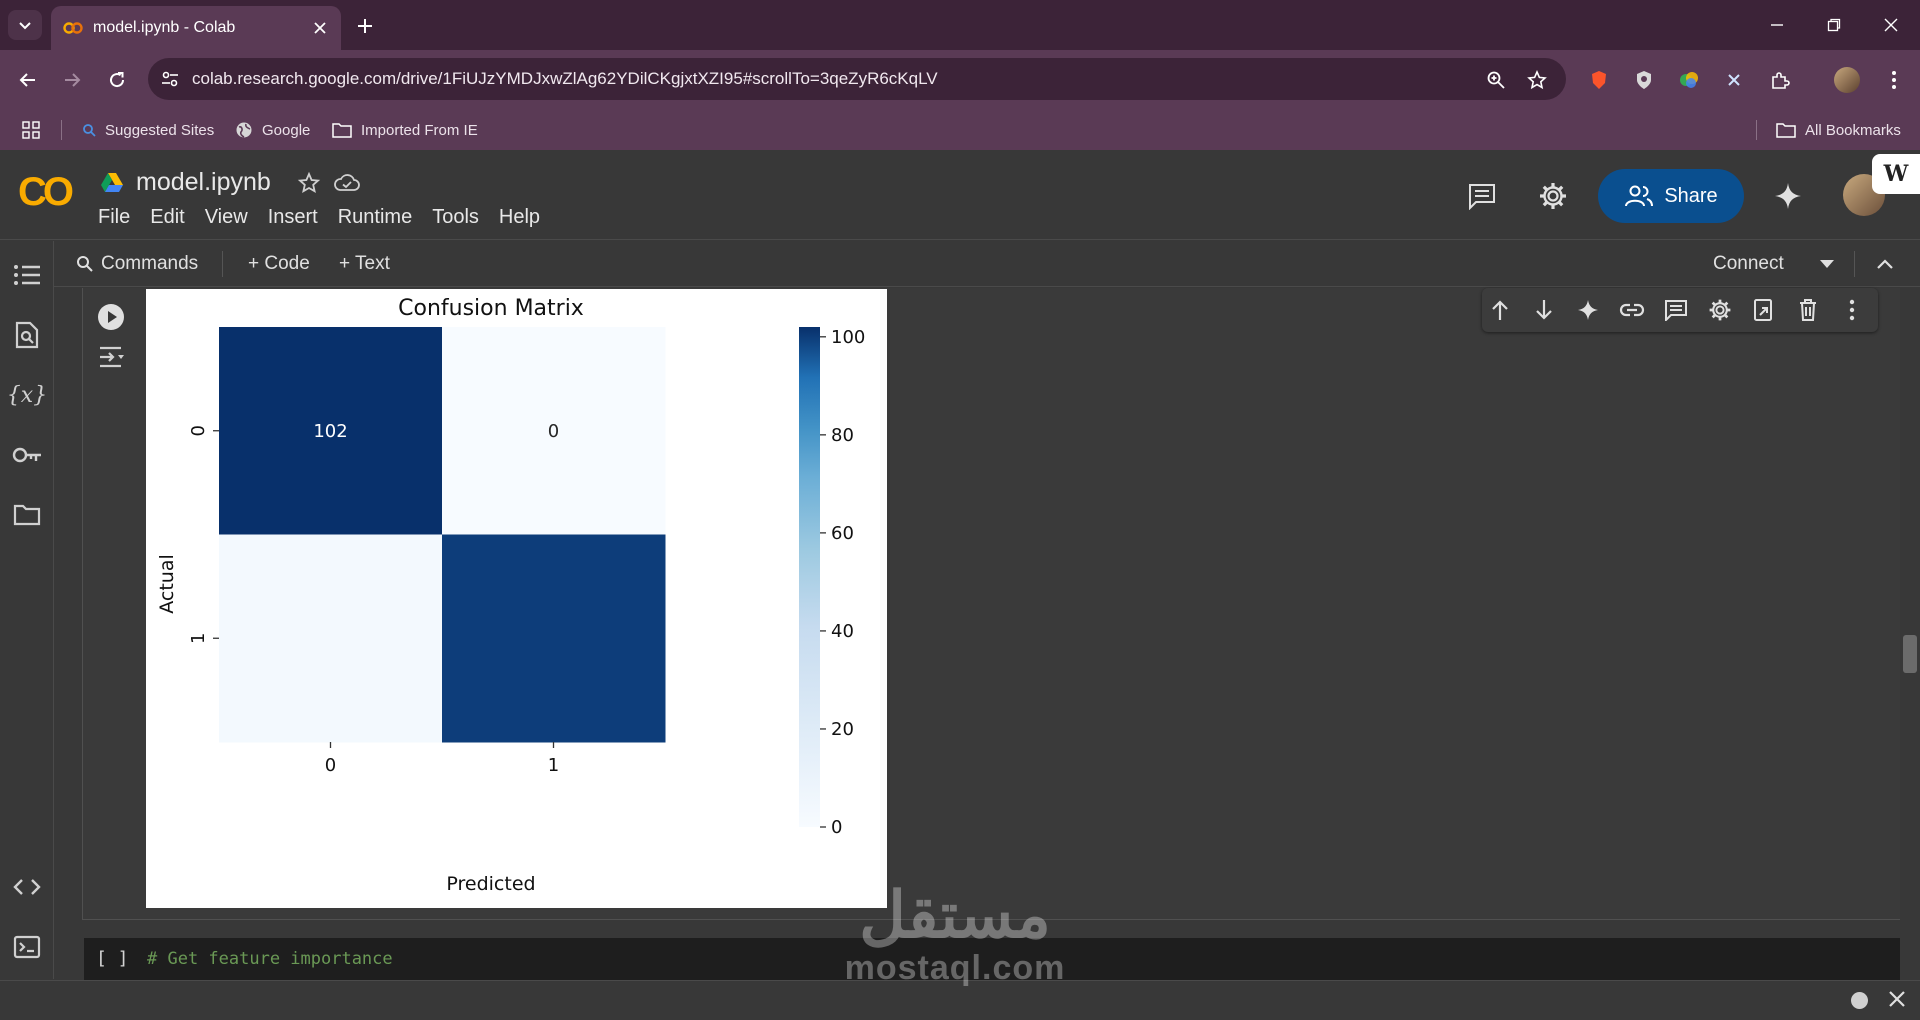 The width and height of the screenshot is (1920, 1020). I want to click on reload-icon, so click(117, 80).